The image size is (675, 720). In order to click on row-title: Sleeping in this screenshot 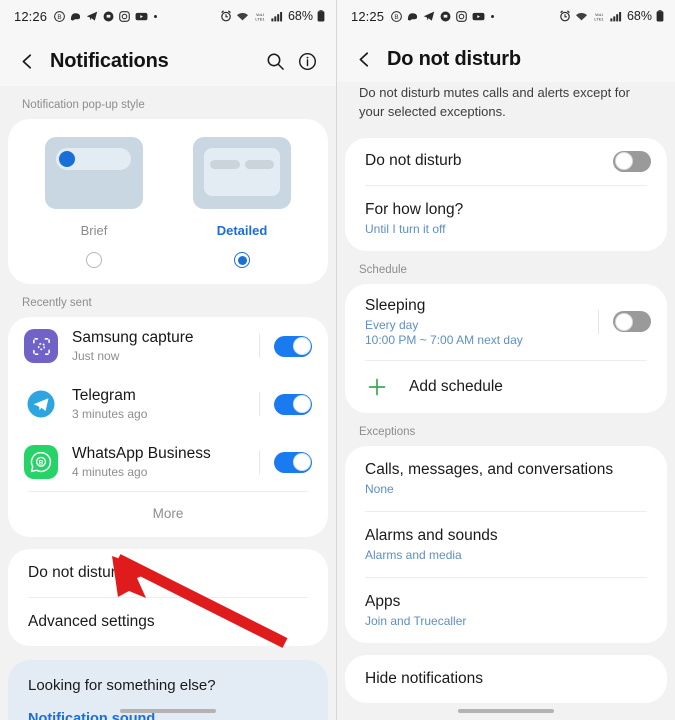, I will do `click(395, 305)`.